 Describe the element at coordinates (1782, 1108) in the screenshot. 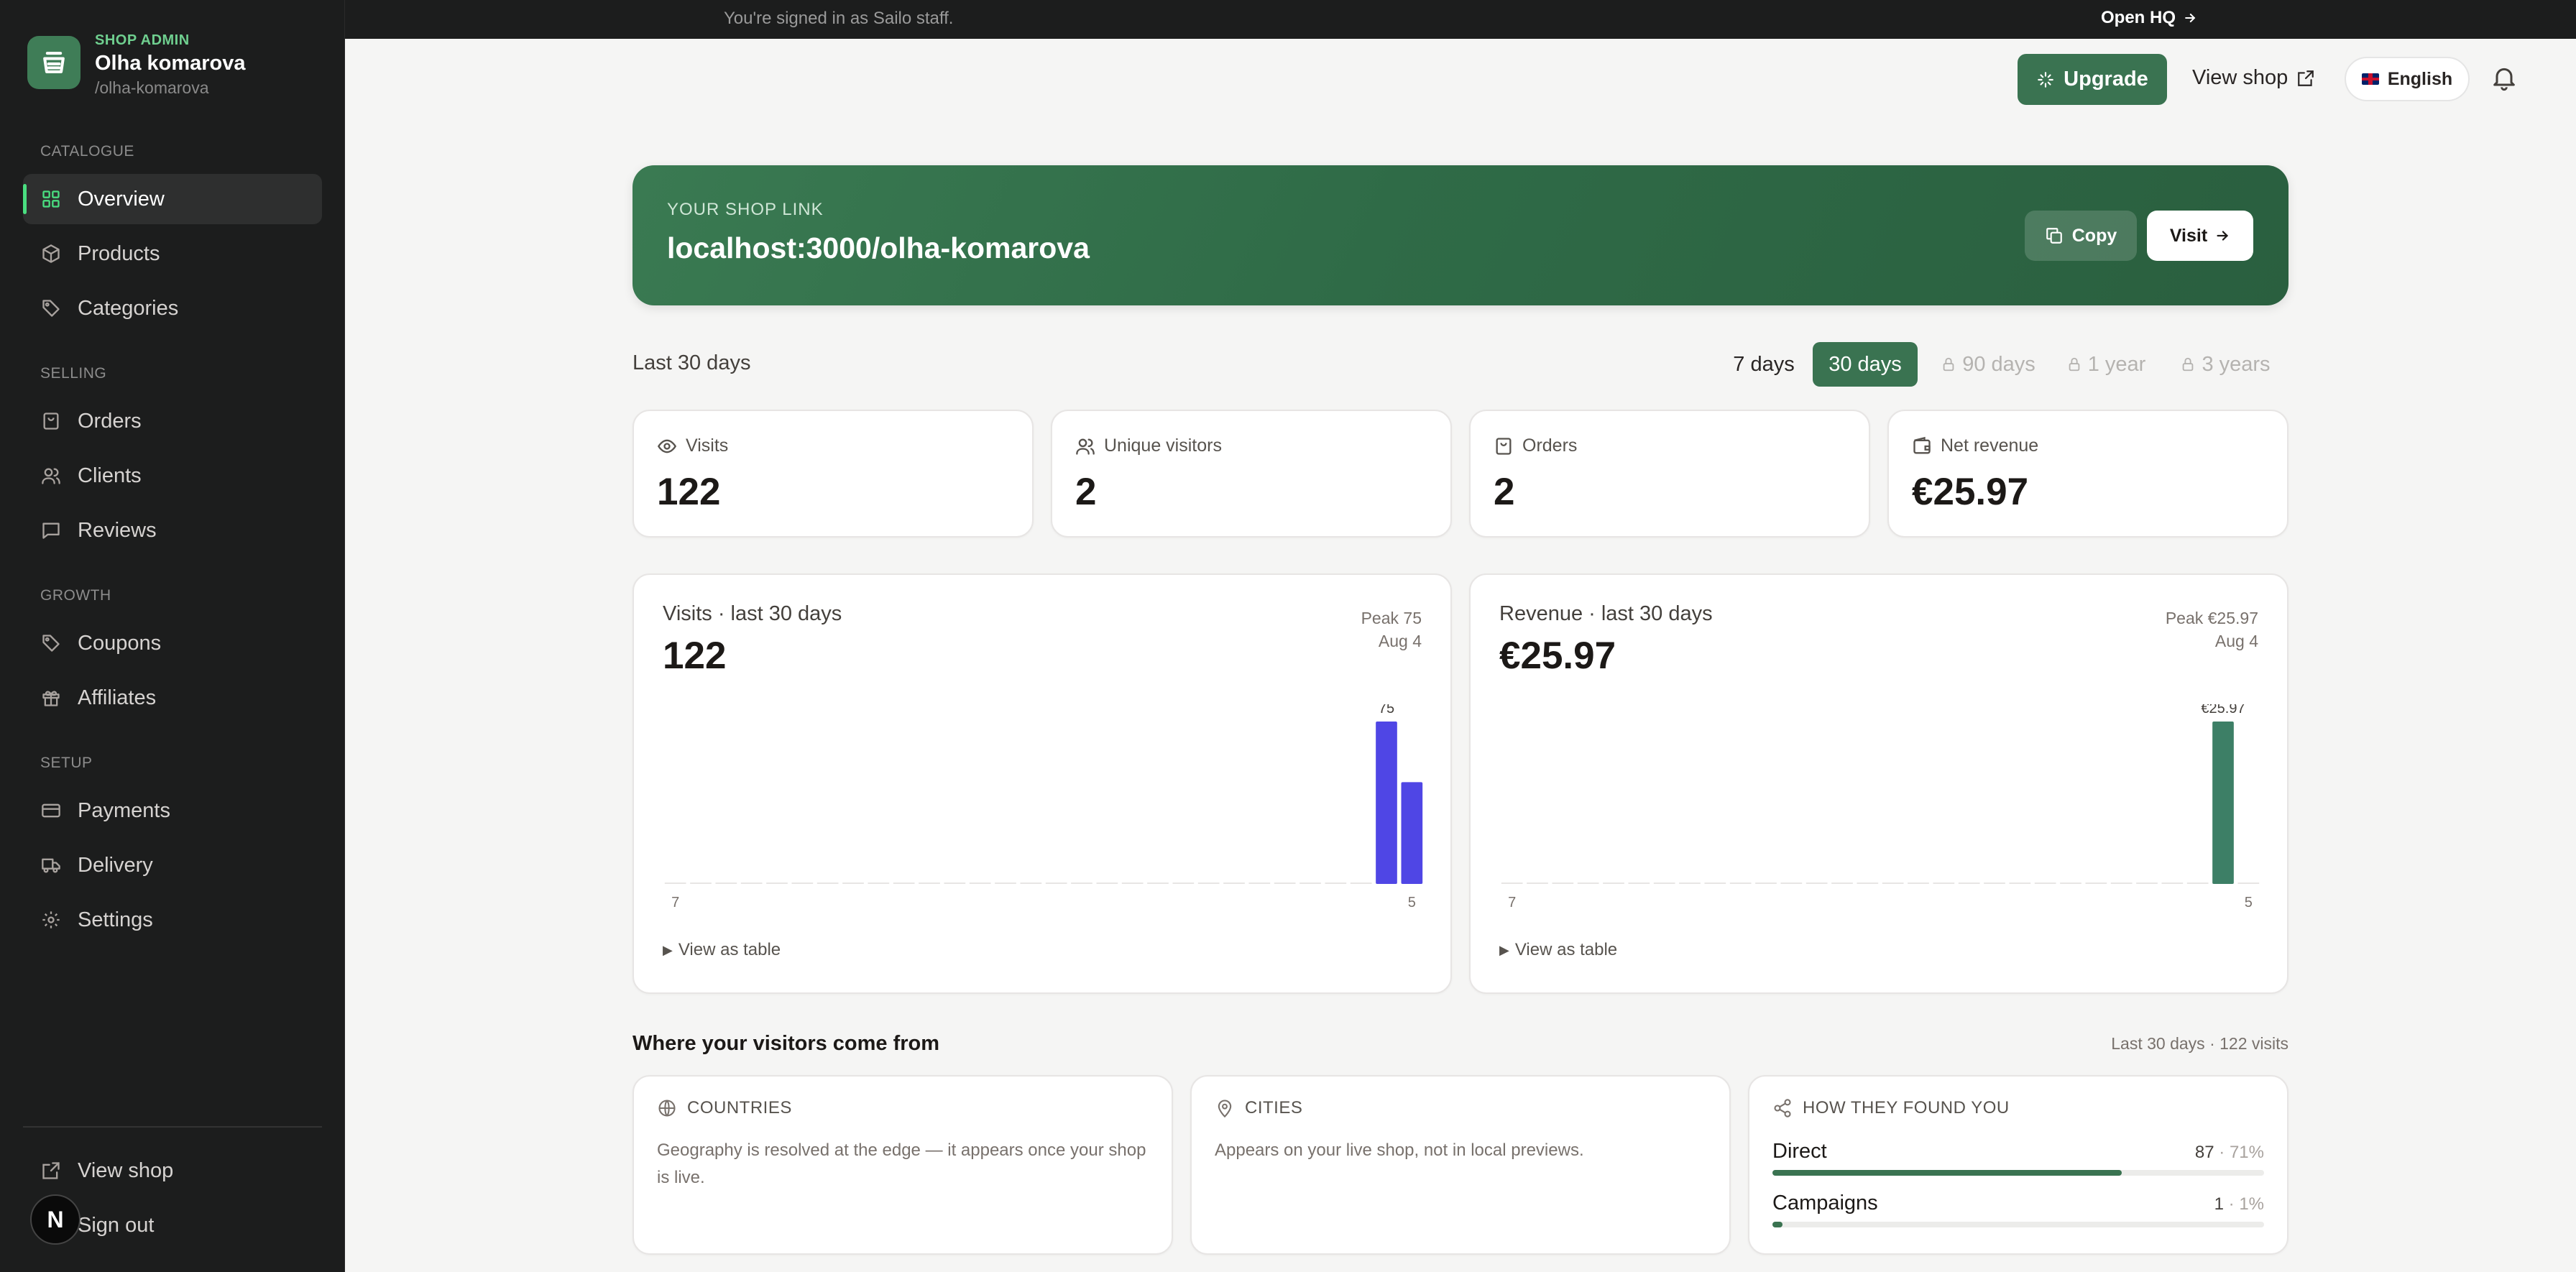

I see `share-icon` at that location.